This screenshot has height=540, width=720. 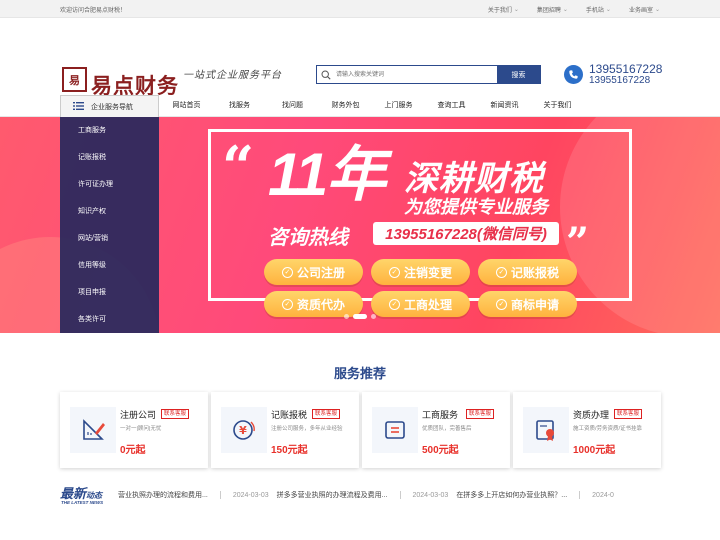 I want to click on service-name: 工商服务, so click(x=440, y=415).